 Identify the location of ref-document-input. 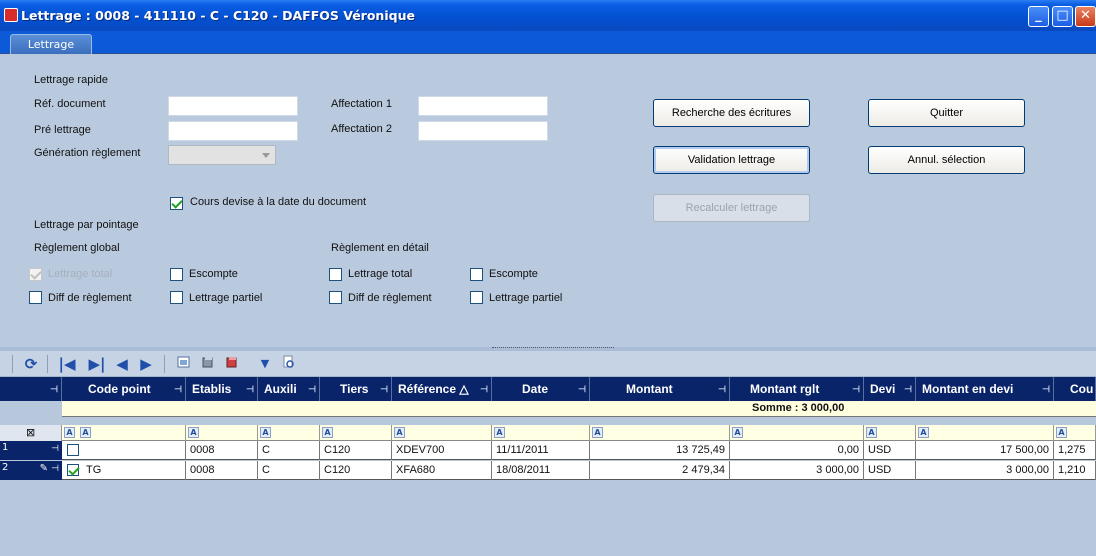
(233, 106).